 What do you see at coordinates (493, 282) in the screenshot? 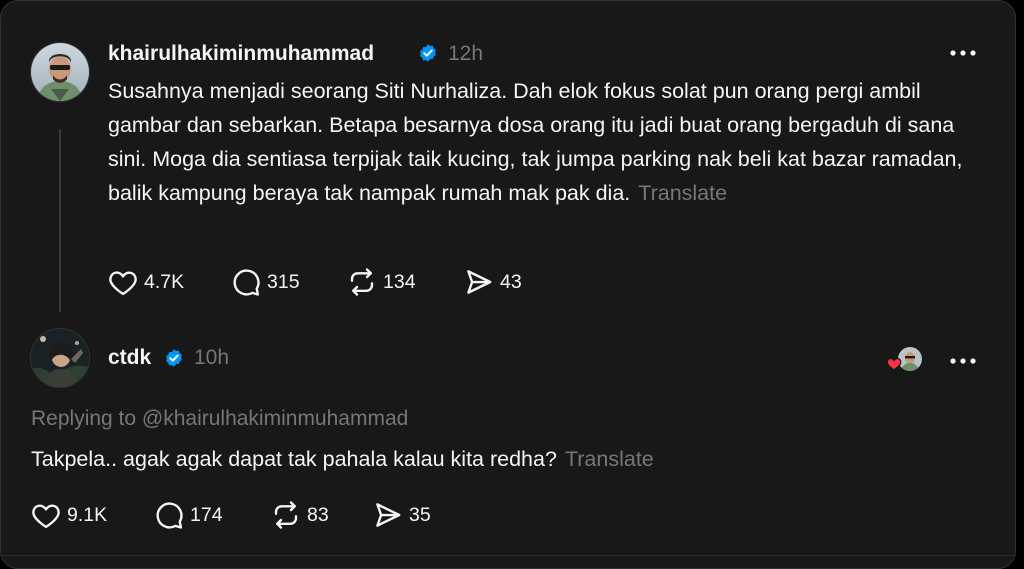
I see `share-button: 43` at bounding box center [493, 282].